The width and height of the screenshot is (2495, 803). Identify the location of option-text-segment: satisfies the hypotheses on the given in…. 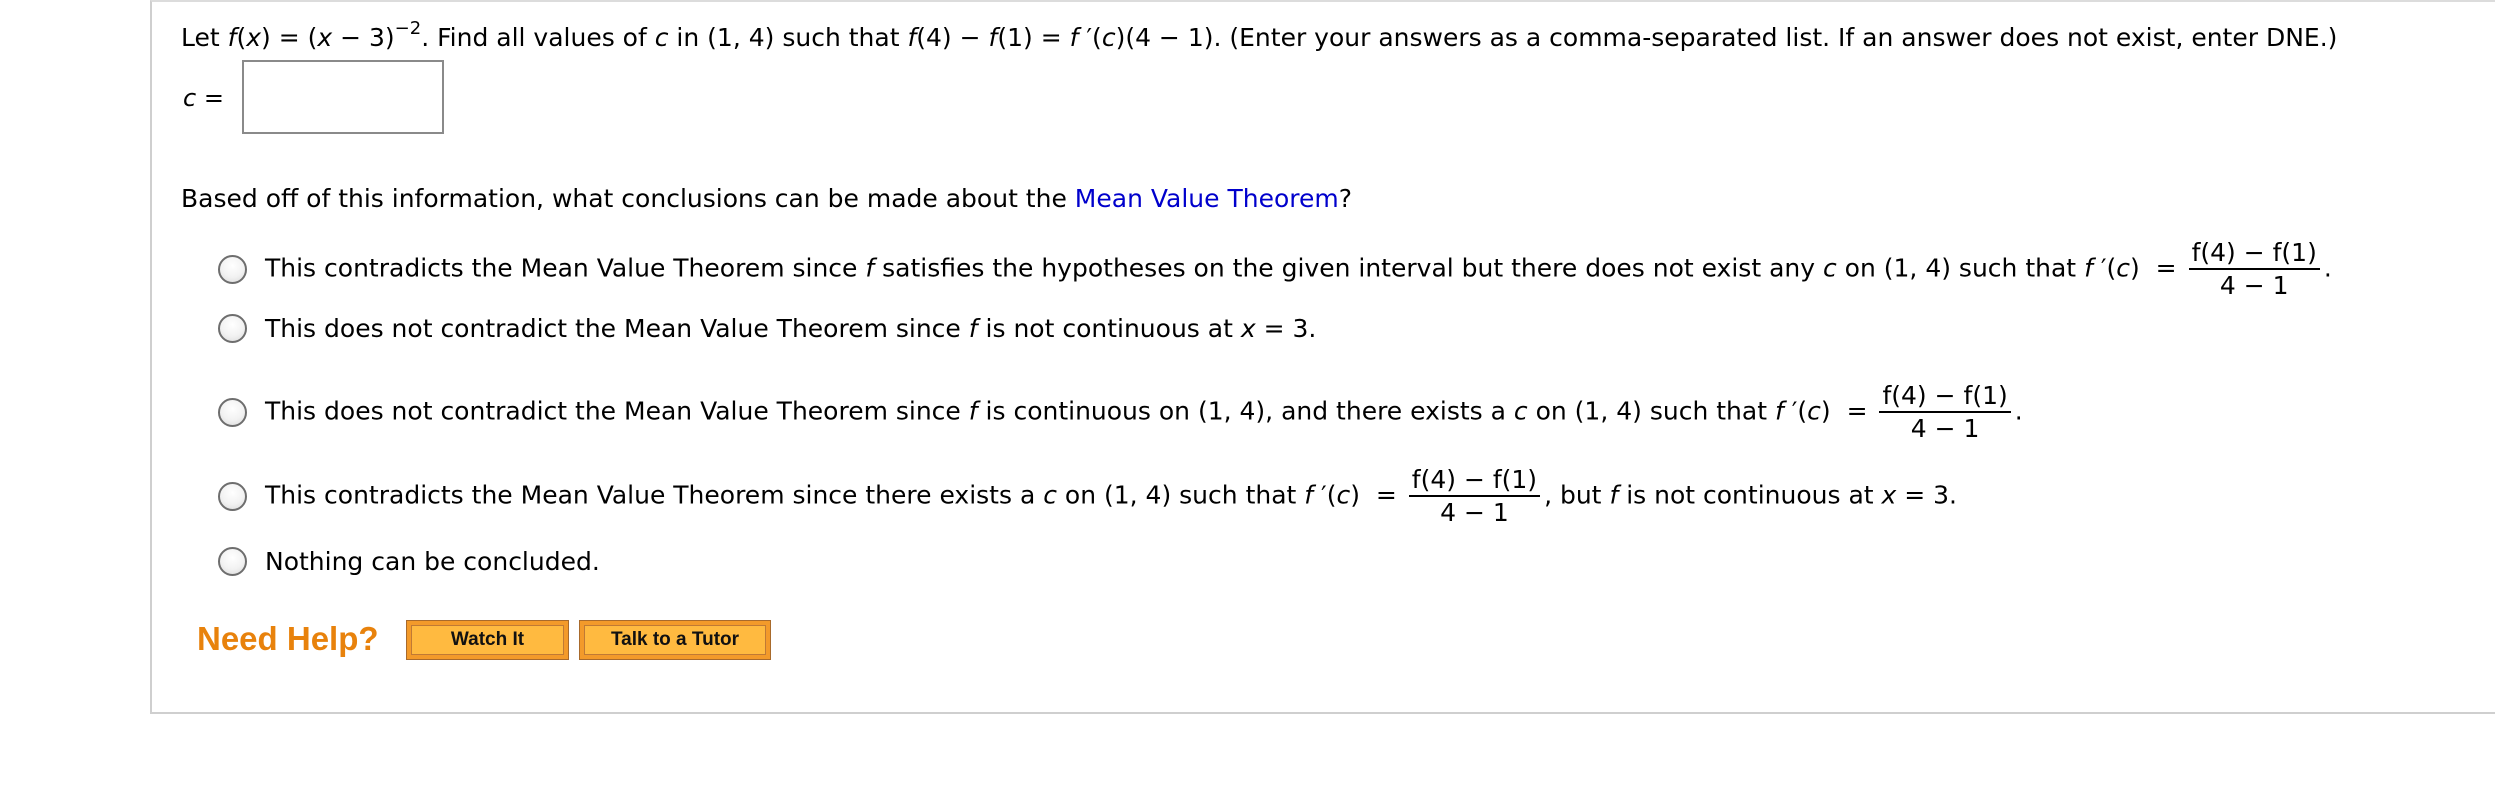
(1348, 268).